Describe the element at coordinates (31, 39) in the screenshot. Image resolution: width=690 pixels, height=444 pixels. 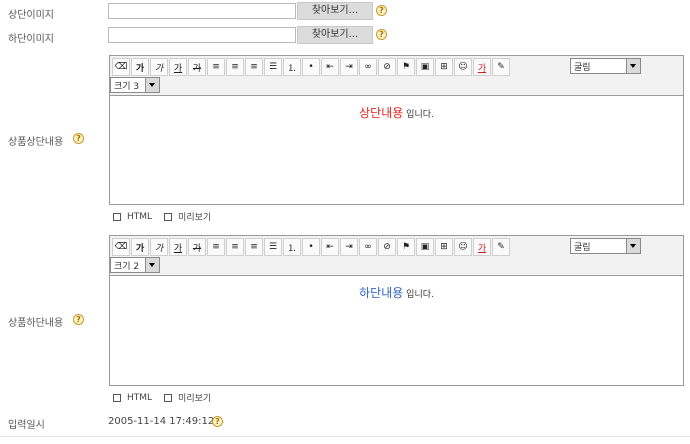
I see `bottom-image-label: 하단이미지` at that location.